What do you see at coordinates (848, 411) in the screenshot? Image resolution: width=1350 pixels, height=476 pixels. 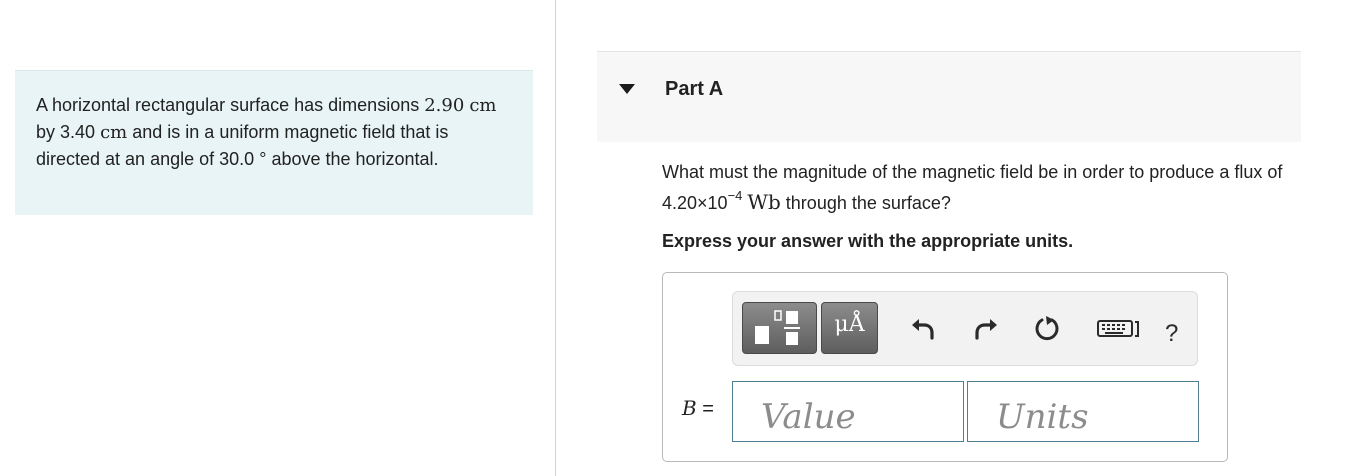 I see `value-input` at bounding box center [848, 411].